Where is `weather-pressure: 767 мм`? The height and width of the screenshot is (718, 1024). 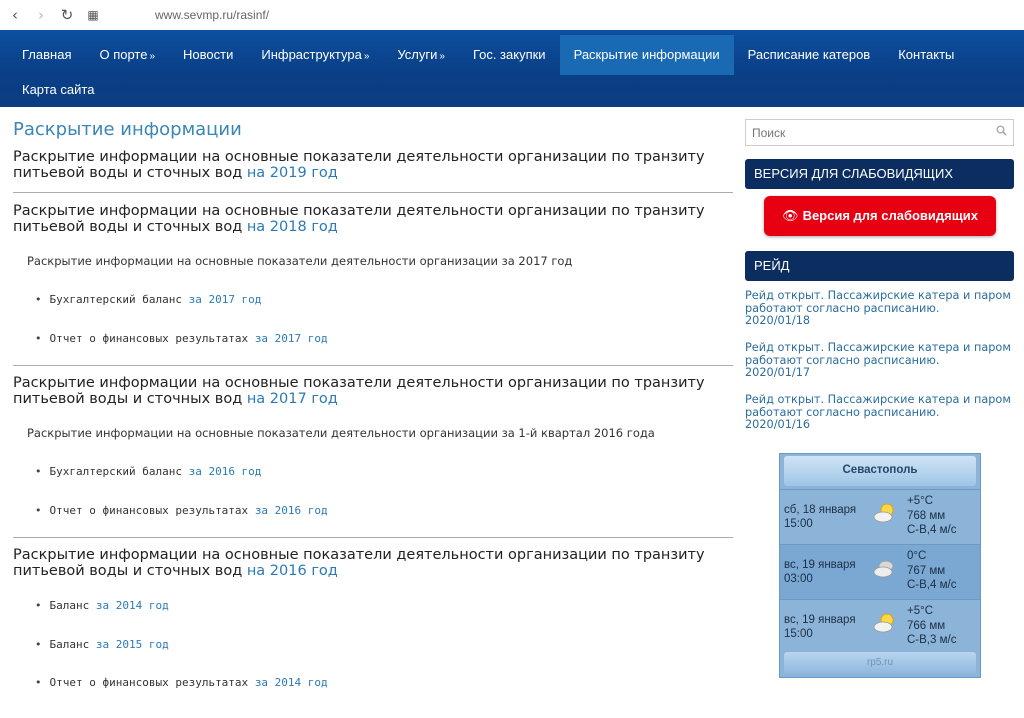
weather-pressure: 767 мм is located at coordinates (926, 570).